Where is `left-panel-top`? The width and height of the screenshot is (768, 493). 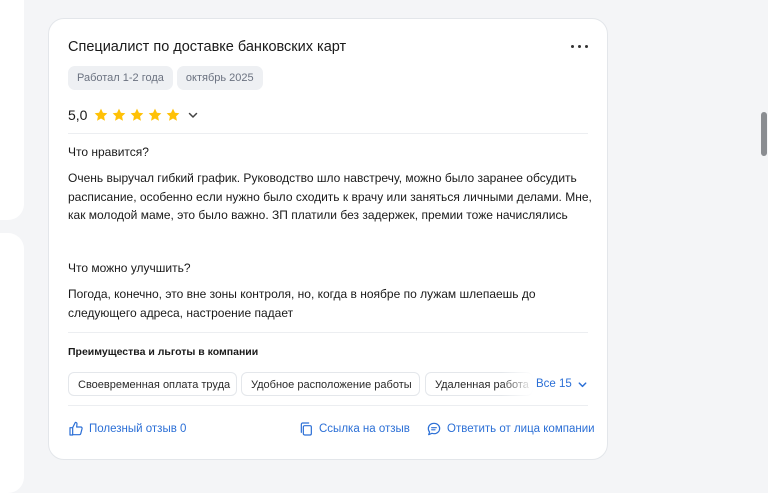
left-panel-top is located at coordinates (12, 110).